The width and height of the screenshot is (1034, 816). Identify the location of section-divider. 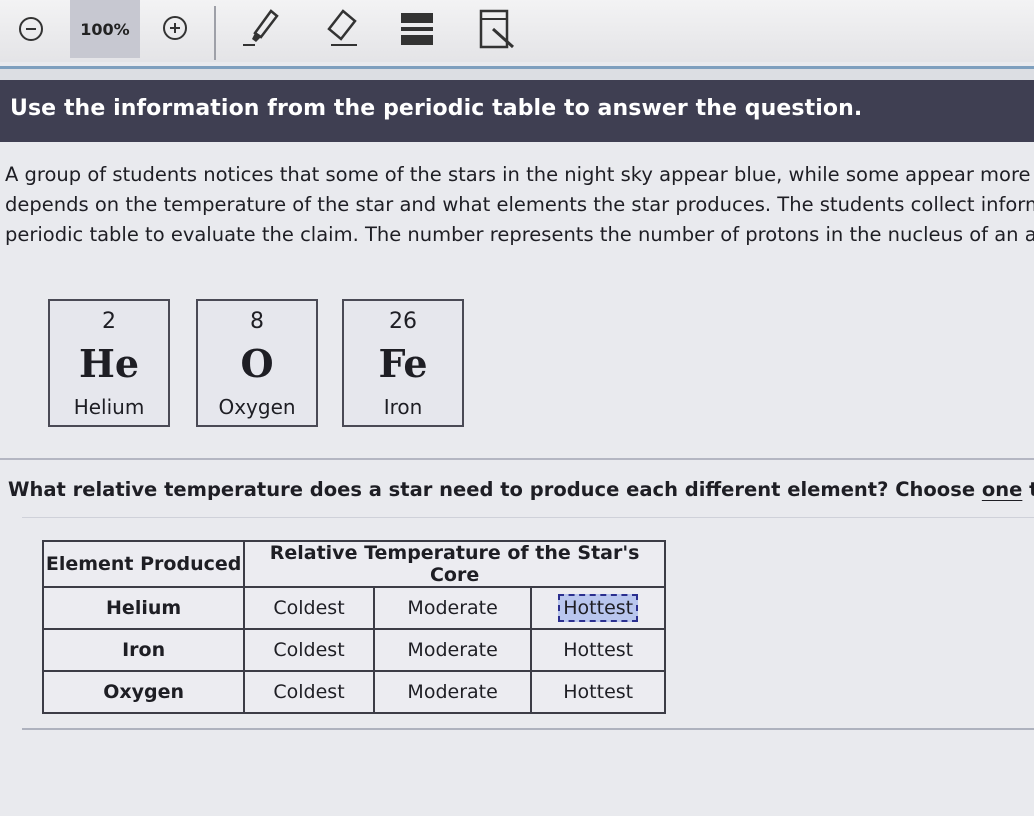
(517, 459).